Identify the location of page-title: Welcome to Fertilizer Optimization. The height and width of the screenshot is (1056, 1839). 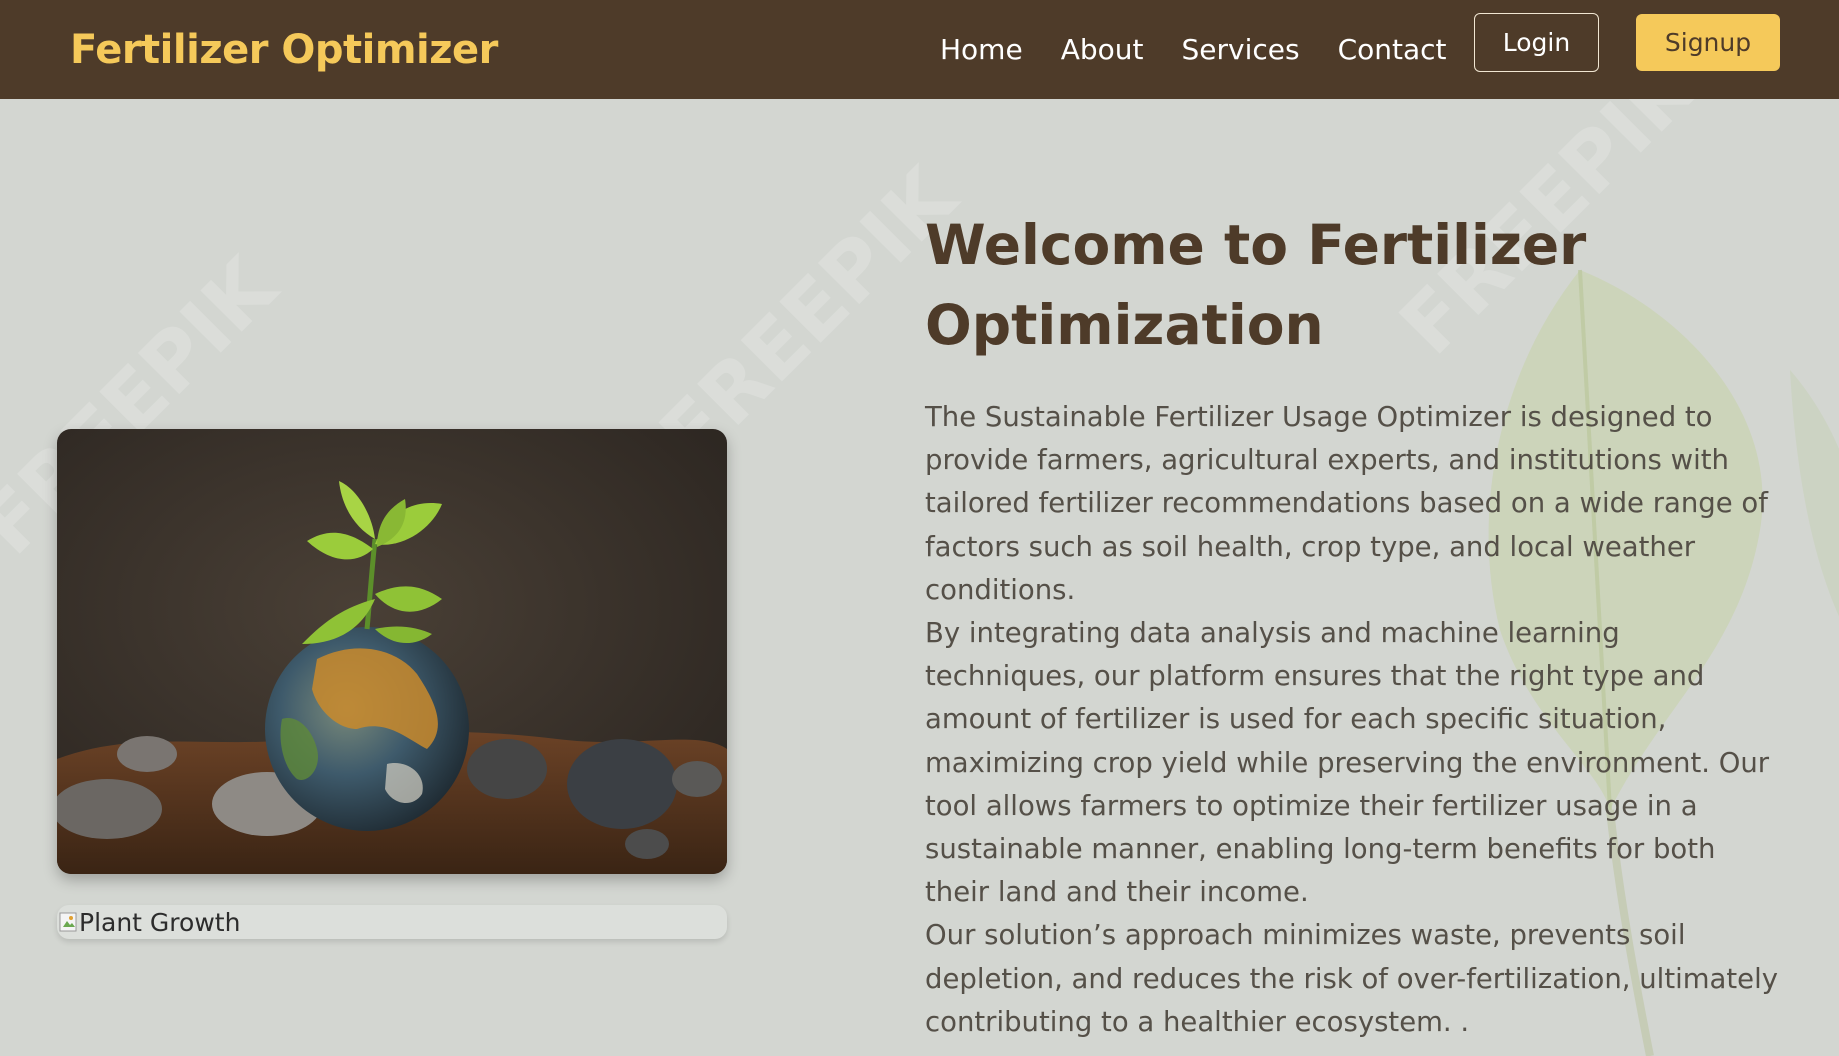
(1256, 285).